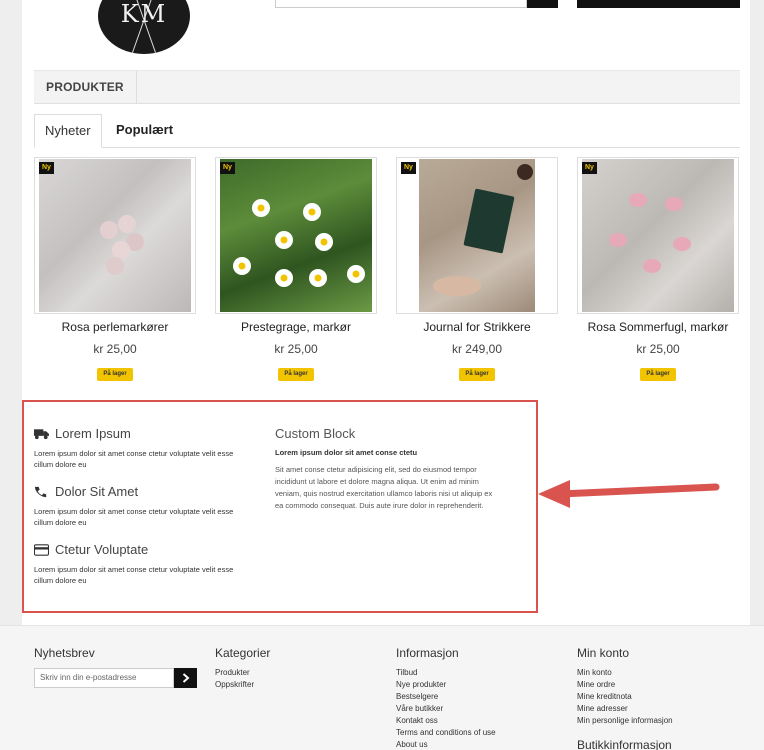 The width and height of the screenshot is (764, 750). Describe the element at coordinates (427, 653) in the screenshot. I see `footer-heading: Informasjon` at that location.